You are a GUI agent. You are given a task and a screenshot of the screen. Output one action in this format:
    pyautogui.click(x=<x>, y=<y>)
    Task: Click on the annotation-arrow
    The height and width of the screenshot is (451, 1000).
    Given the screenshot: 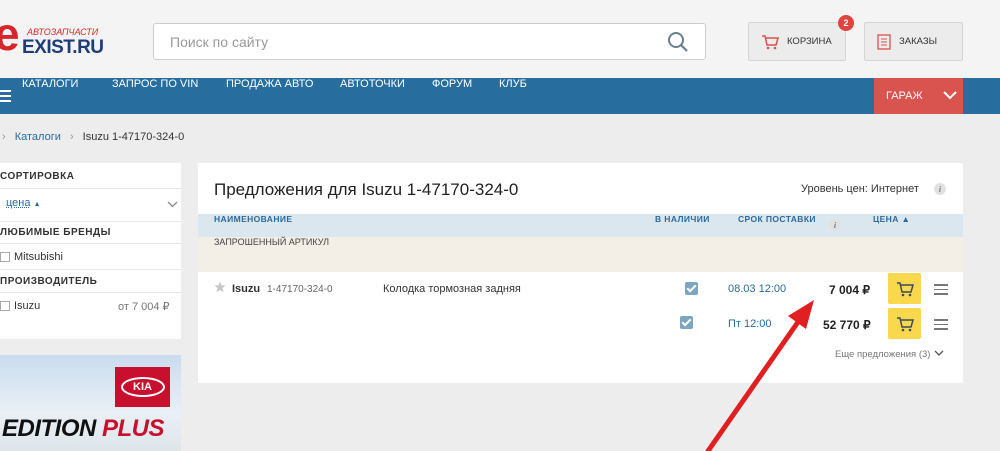 What is the action you would take?
    pyautogui.click(x=759, y=375)
    